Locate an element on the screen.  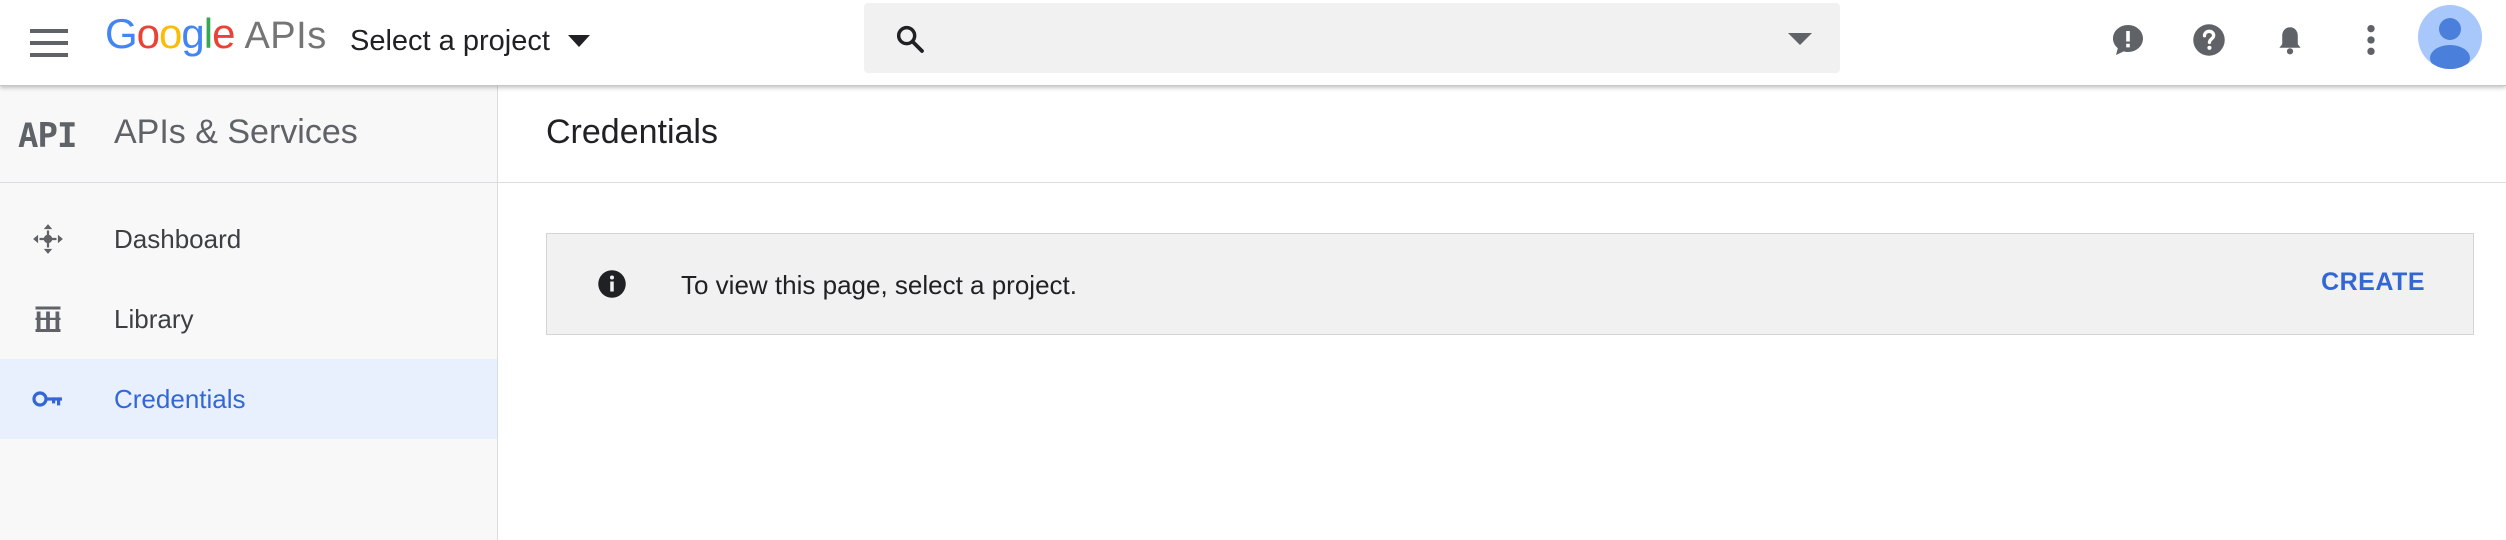
dashboard-icon is located at coordinates (48, 239).